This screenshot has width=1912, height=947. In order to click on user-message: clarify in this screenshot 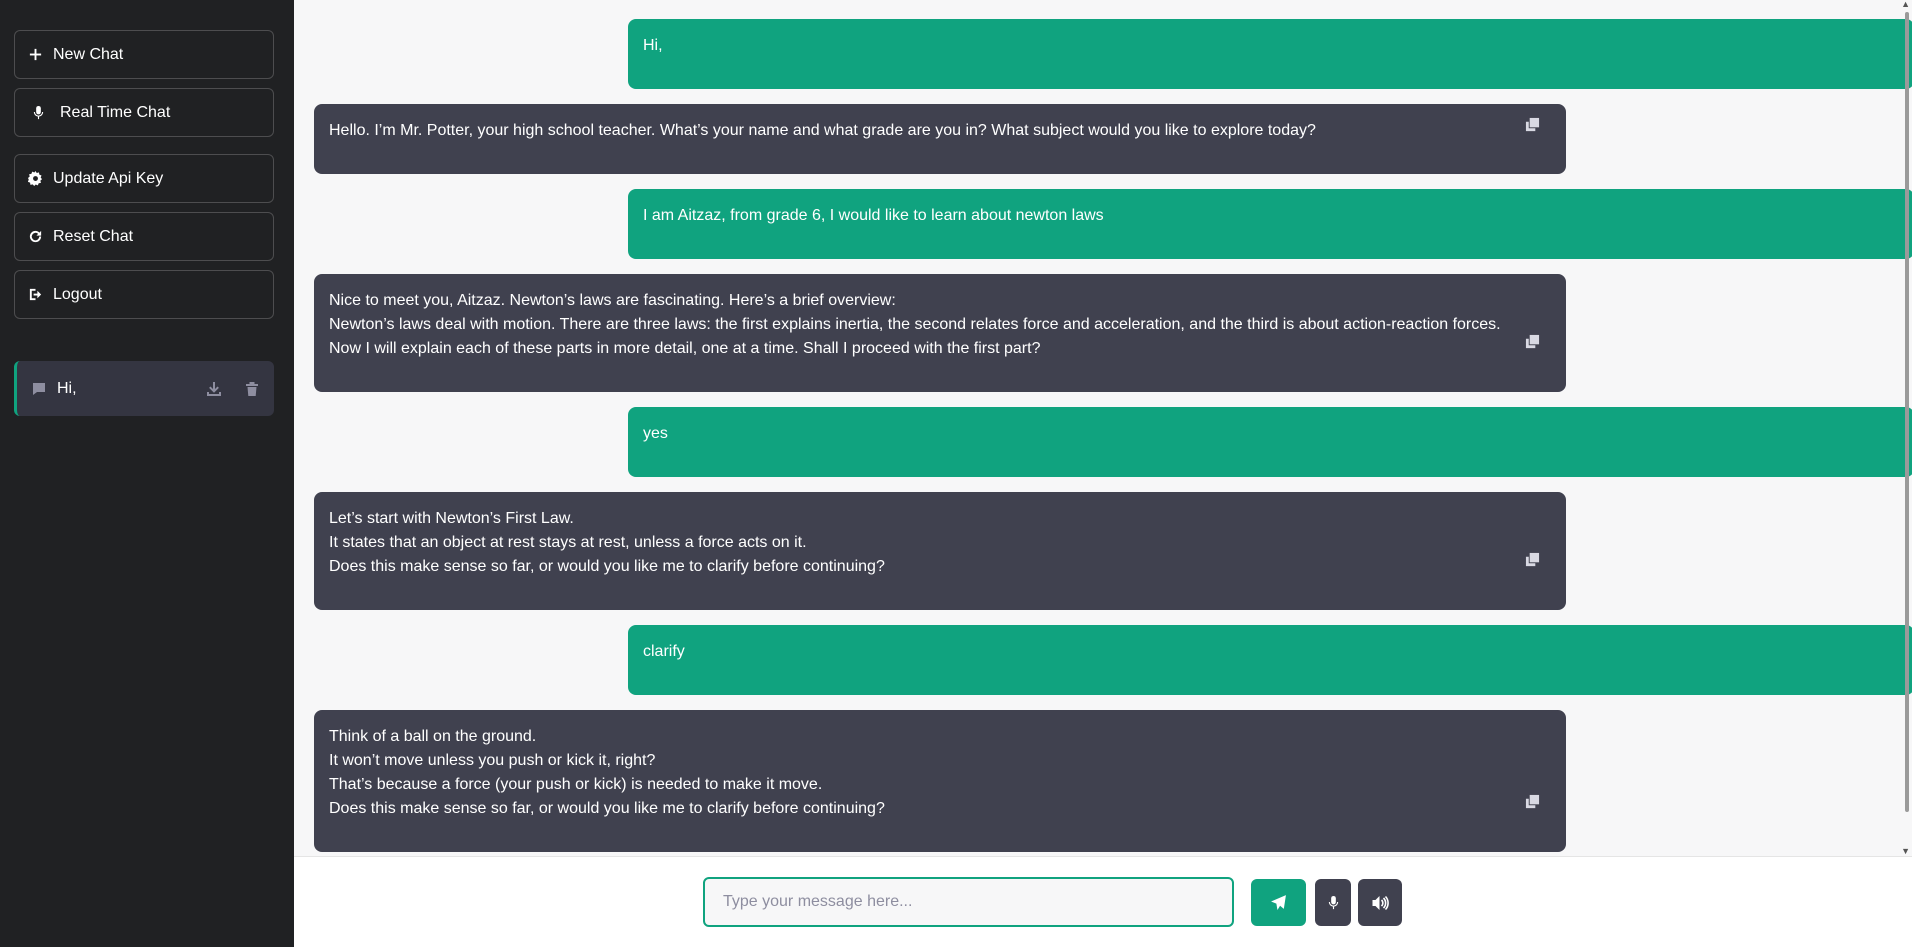, I will do `click(1270, 660)`.